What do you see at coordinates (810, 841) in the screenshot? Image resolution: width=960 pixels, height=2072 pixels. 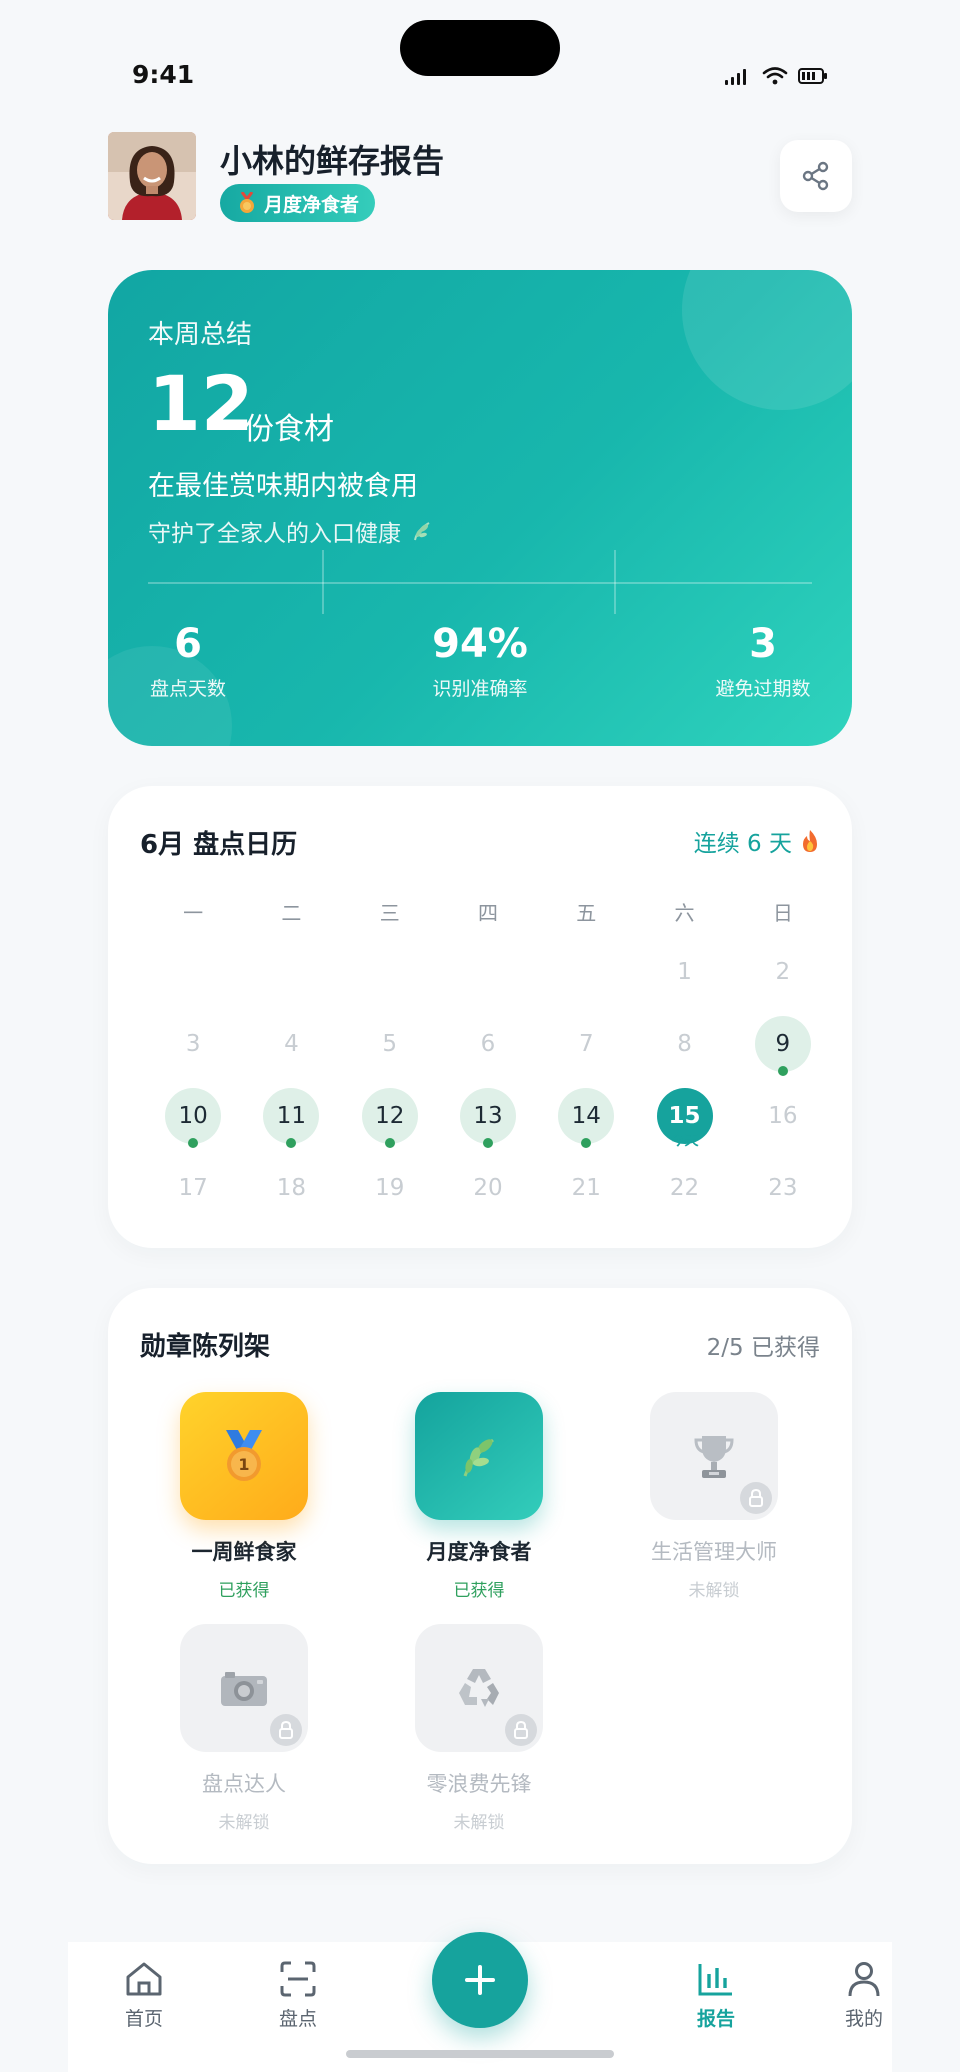 I see `fire-icon` at bounding box center [810, 841].